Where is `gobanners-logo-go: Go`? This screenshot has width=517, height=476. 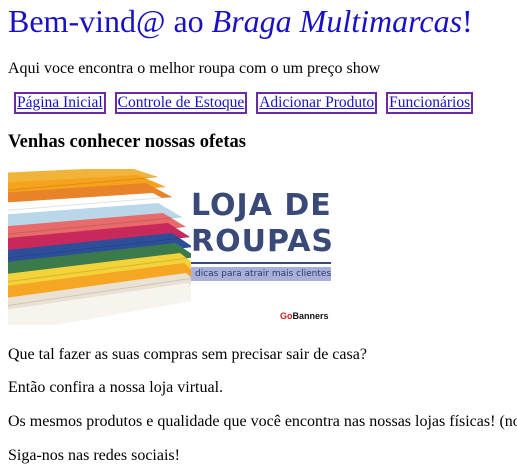 gobanners-logo-go: Go is located at coordinates (286, 316).